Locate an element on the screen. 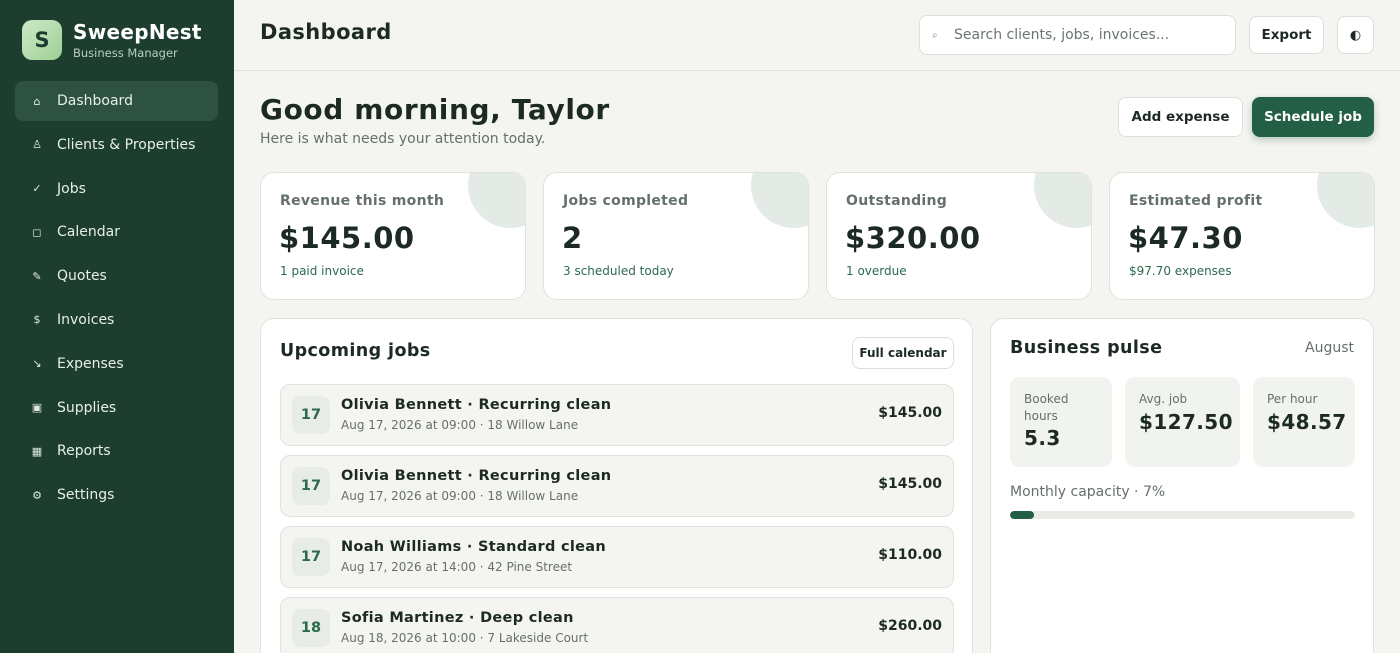 This screenshot has width=1400, height=653. metric-value: 5.3 is located at coordinates (1042, 438).